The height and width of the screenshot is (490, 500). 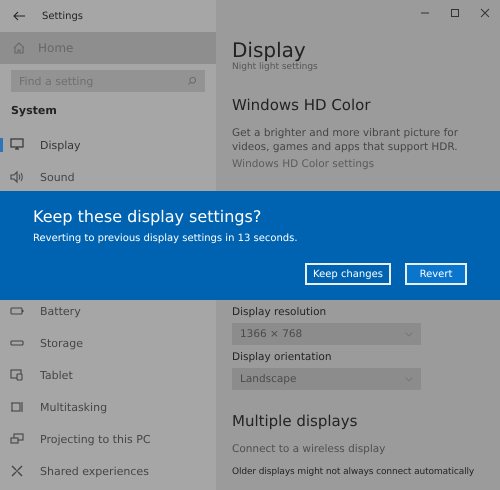 I want to click on maximize-icon, so click(x=455, y=13).